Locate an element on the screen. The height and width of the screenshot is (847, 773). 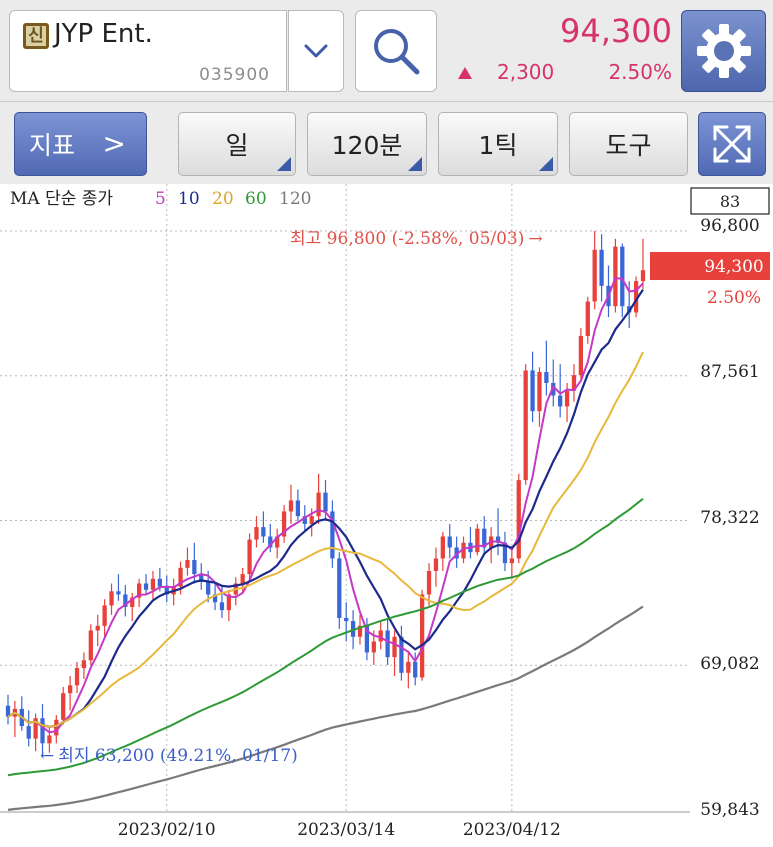
period-tick-button: 1틱 is located at coordinates (498, 144).